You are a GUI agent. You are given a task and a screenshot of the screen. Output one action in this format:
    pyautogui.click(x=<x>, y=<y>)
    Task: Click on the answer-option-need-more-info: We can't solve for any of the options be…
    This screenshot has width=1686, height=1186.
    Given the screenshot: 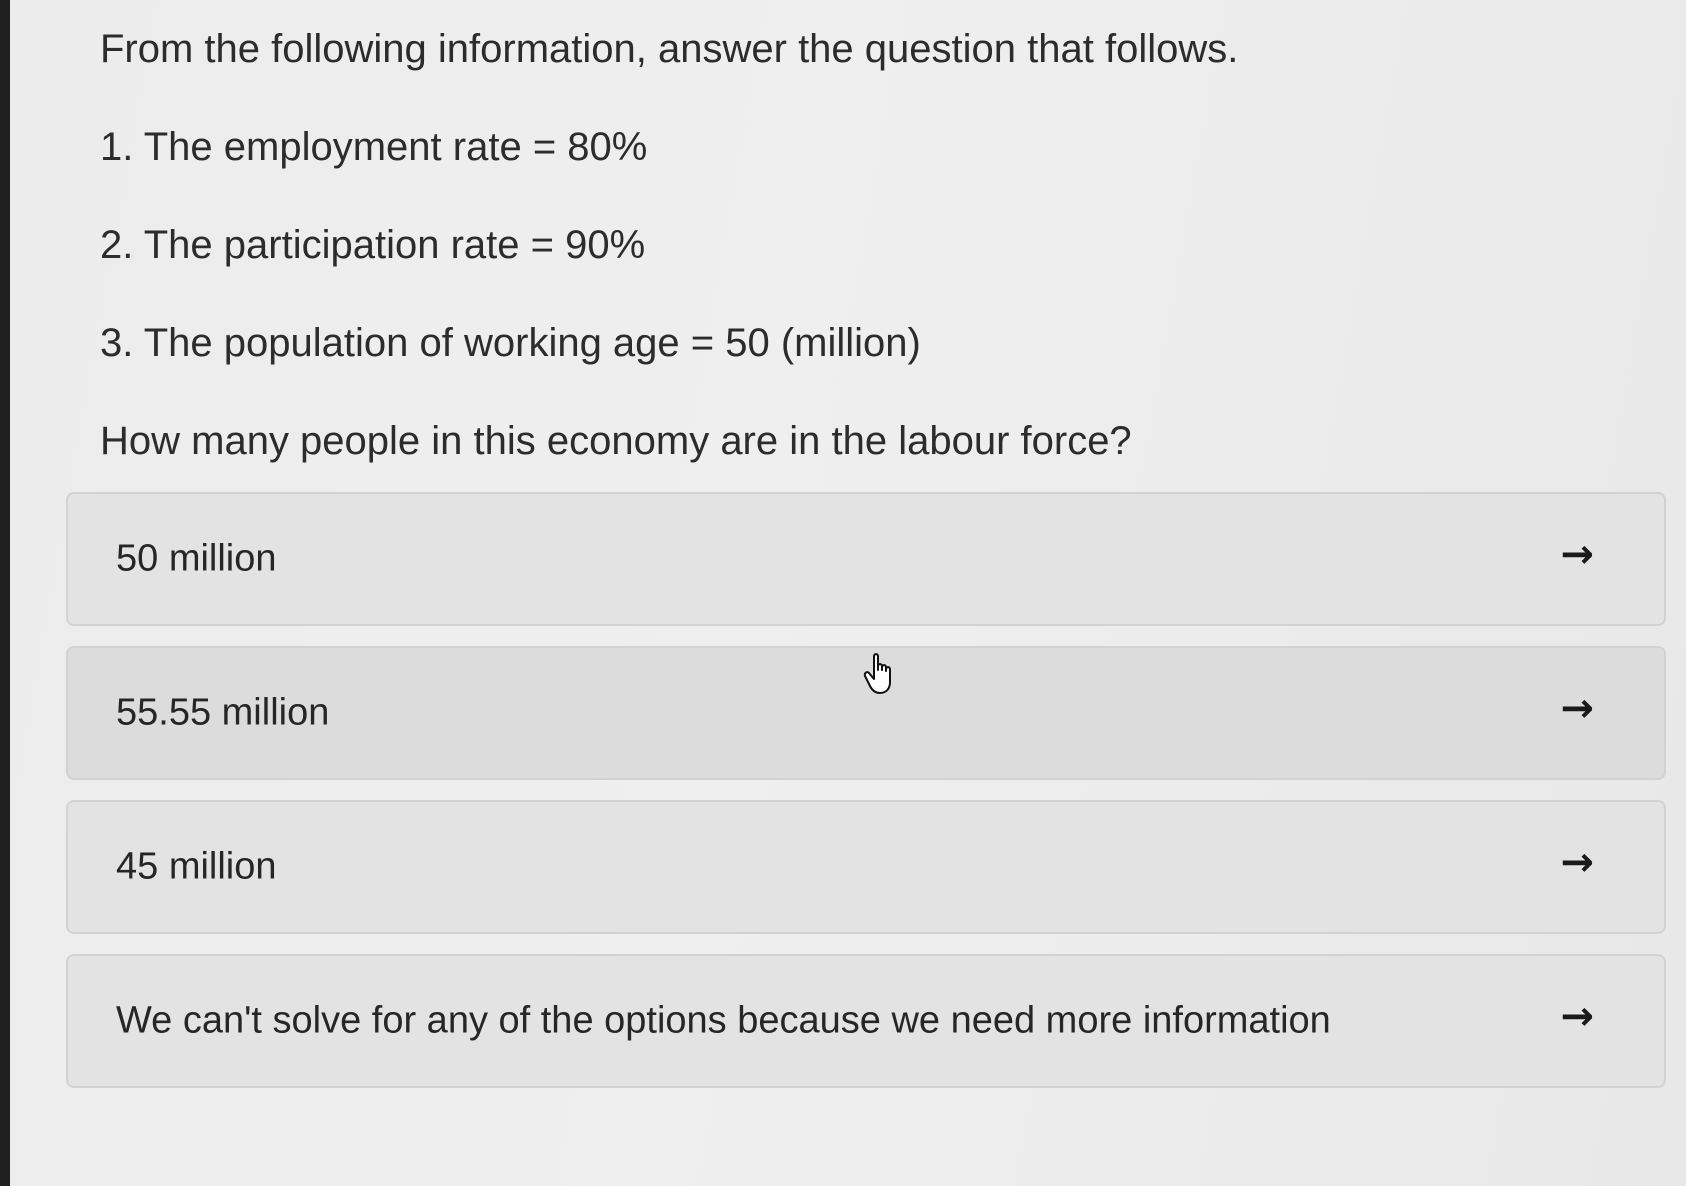 What is the action you would take?
    pyautogui.click(x=866, y=1021)
    